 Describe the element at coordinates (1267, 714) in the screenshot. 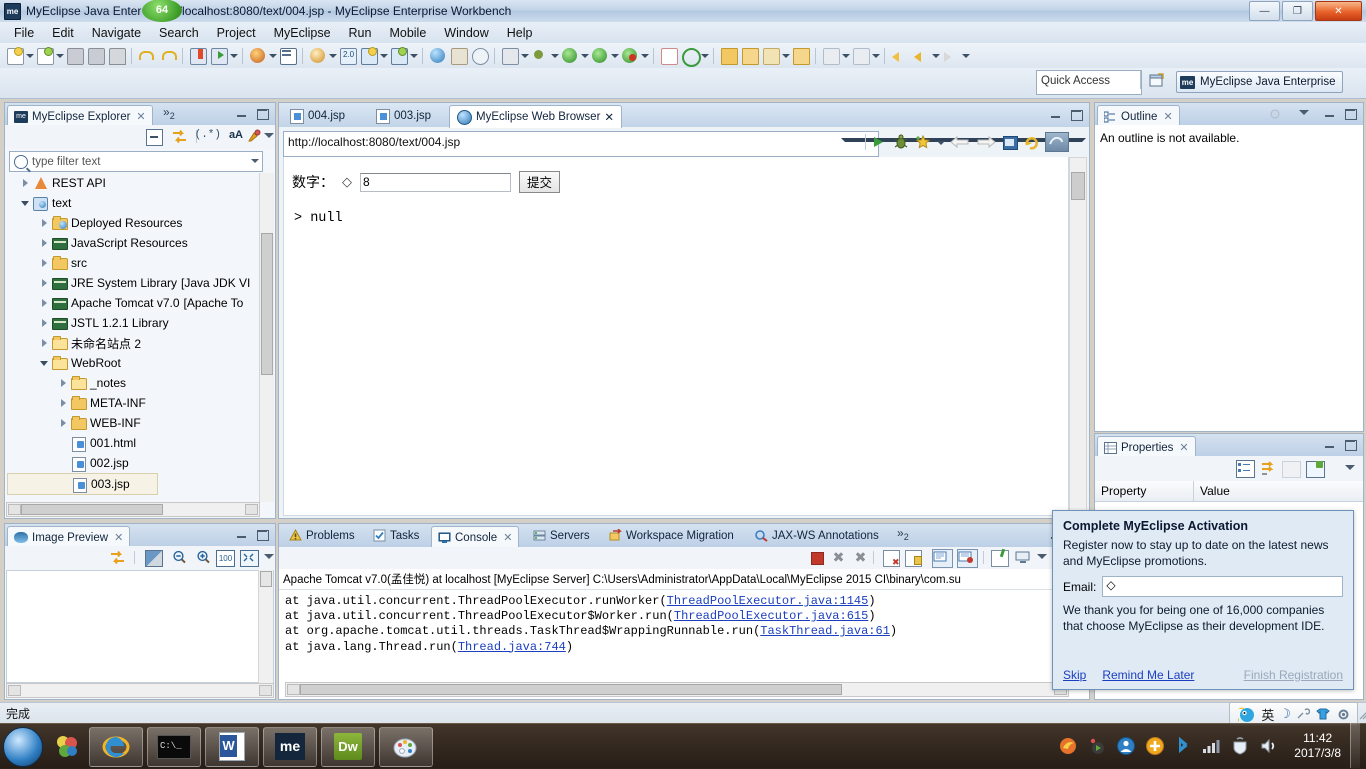

I see `ime-mode-label: 英` at that location.